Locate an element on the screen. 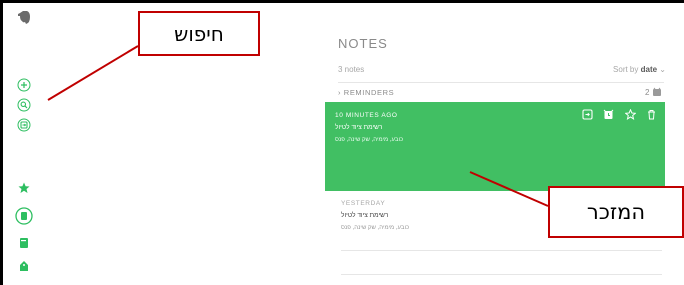  note-actions is located at coordinates (620, 115).